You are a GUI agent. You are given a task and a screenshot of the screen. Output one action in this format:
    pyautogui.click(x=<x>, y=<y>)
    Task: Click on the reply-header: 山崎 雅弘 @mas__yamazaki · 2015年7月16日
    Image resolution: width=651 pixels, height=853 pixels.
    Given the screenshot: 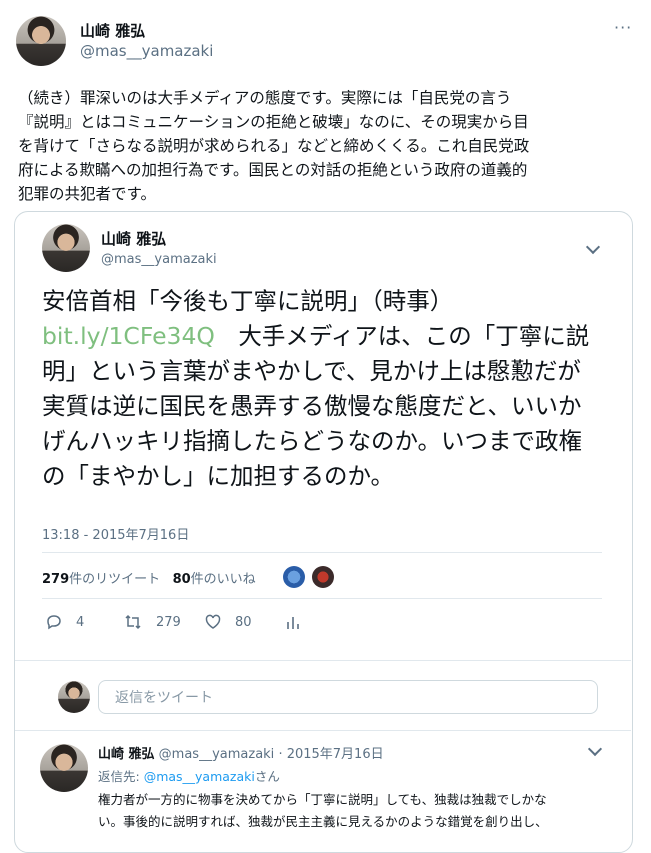 What is the action you would take?
    pyautogui.click(x=241, y=752)
    